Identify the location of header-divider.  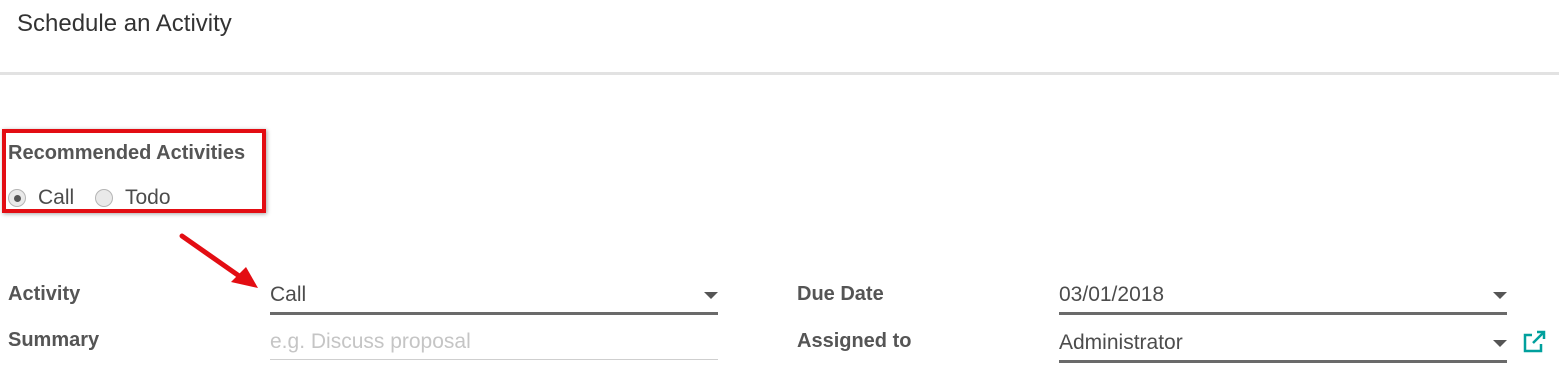
(779, 73).